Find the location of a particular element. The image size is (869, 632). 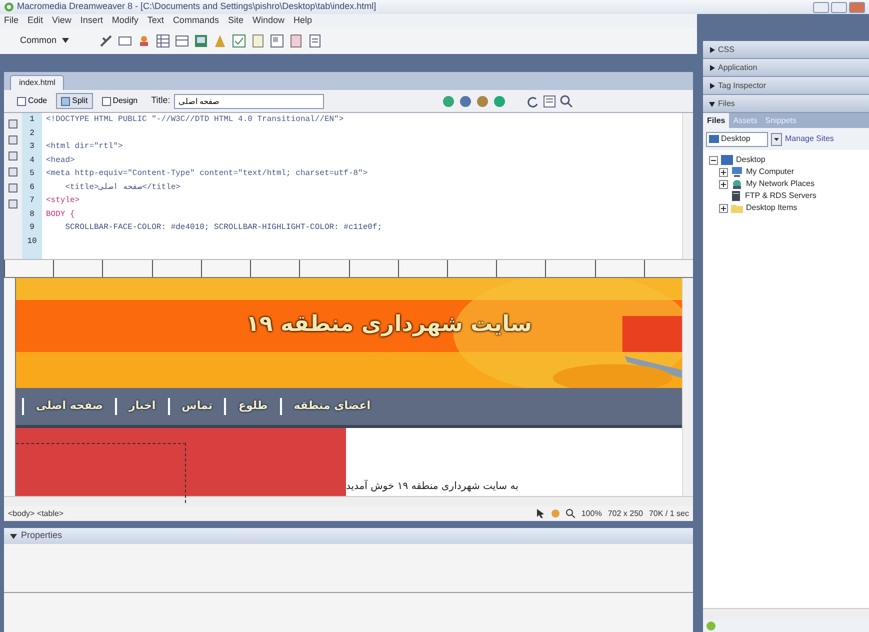

code-line: BODY { is located at coordinates (60, 214).